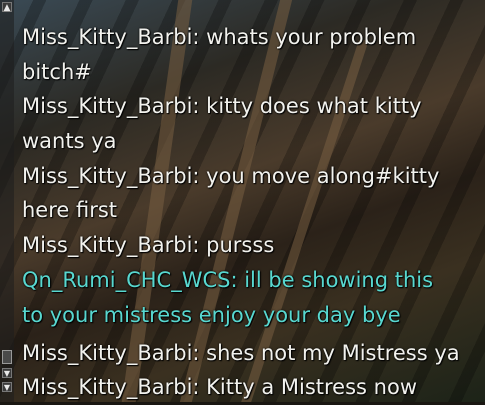 The width and height of the screenshot is (485, 405). What do you see at coordinates (57, 72) in the screenshot?
I see `chat-line: bitch#` at bounding box center [57, 72].